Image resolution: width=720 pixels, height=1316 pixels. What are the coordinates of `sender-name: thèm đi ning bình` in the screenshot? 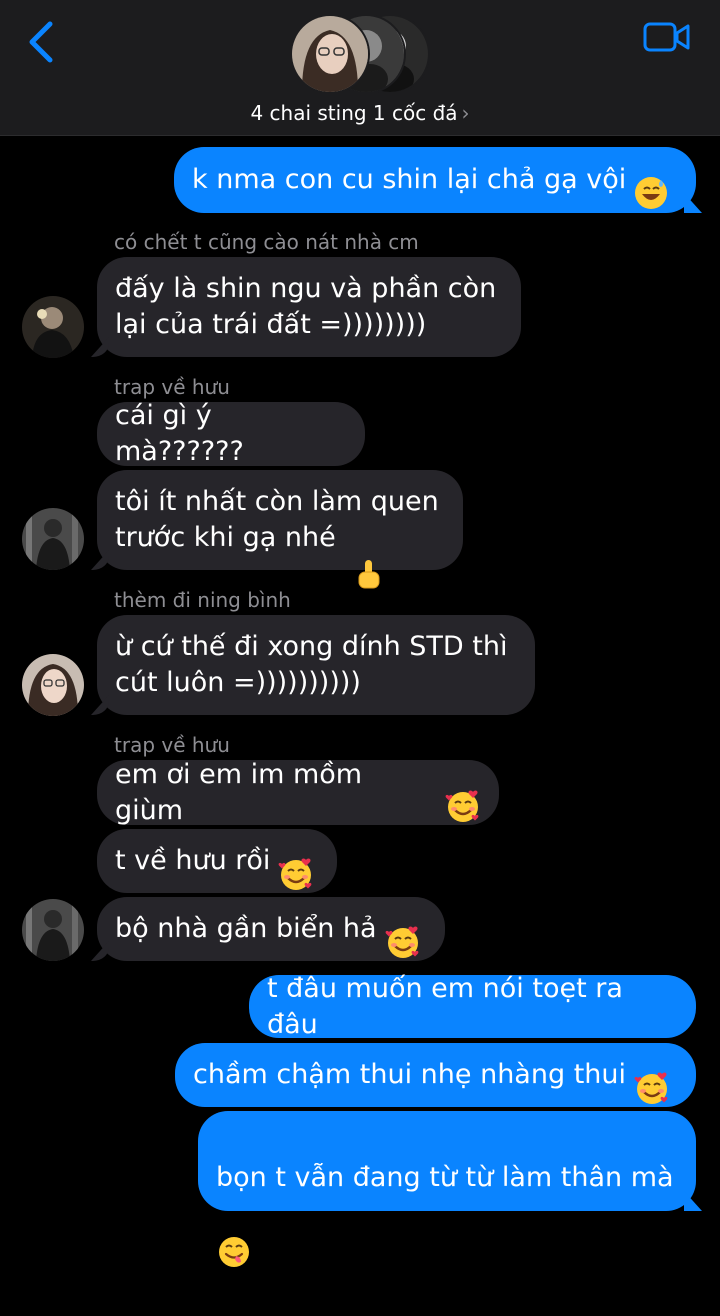 It's located at (202, 600).